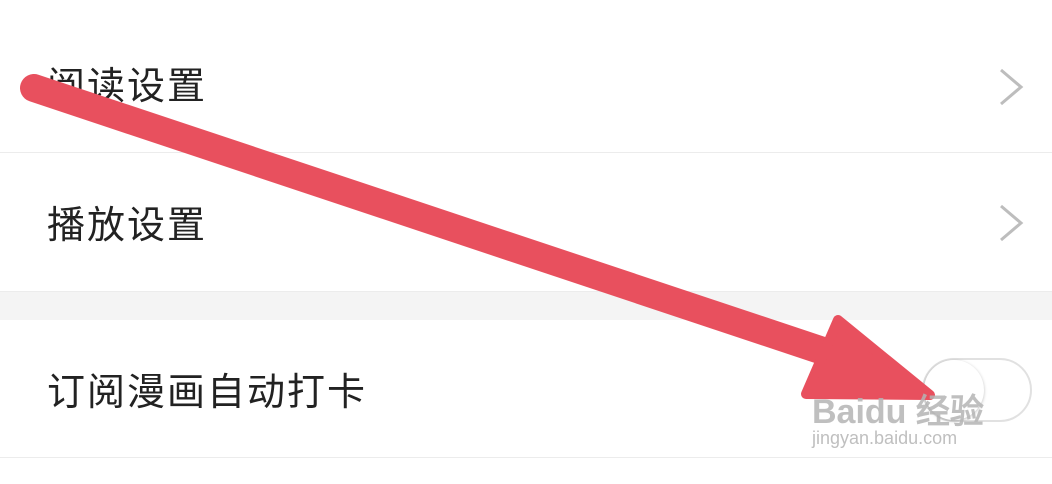 Image resolution: width=1052 pixels, height=484 pixels. I want to click on settings-item-label: 播放设置, so click(127, 225).